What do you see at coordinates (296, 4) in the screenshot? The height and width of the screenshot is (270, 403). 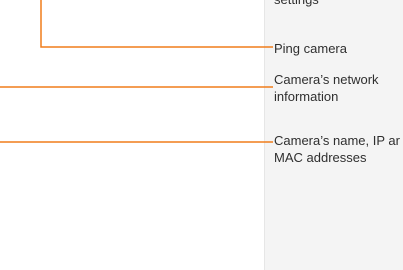 I see `label-settings: settings` at bounding box center [296, 4].